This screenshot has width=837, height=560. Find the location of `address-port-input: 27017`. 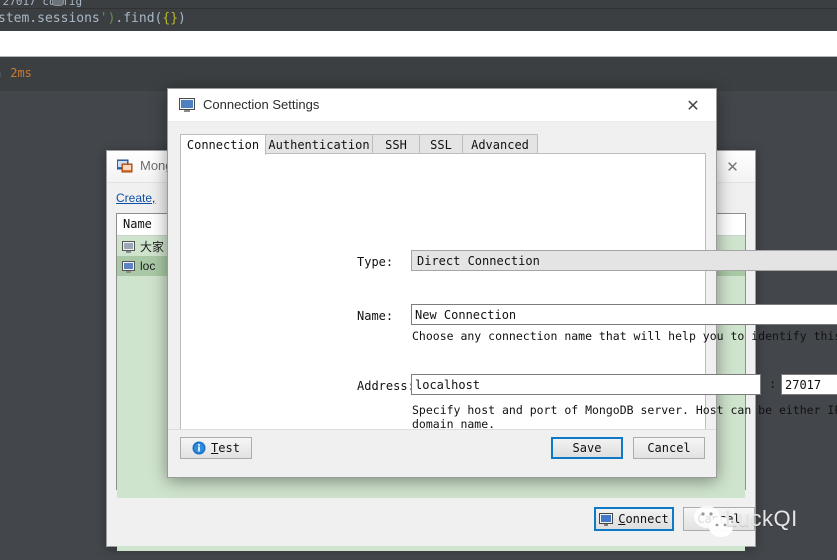

address-port-input: 27017 is located at coordinates (809, 384).